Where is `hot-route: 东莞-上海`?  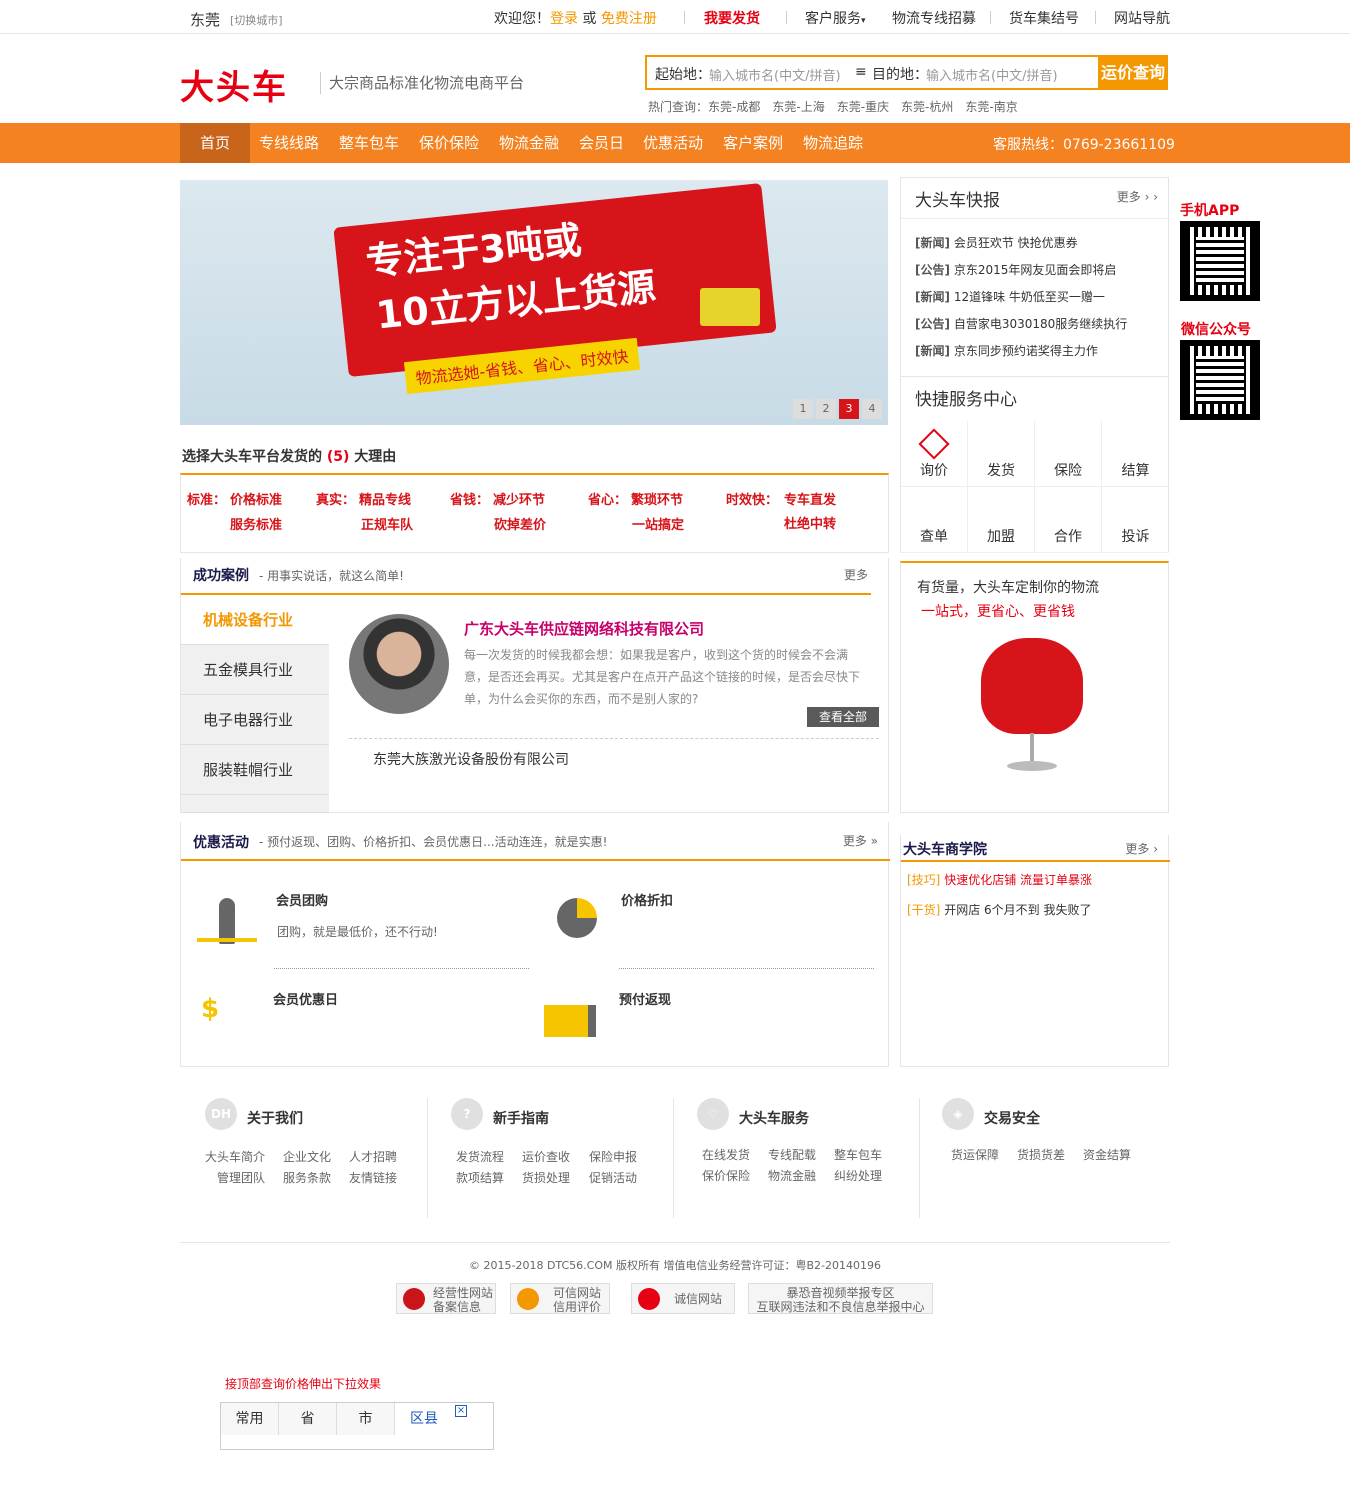 hot-route: 东莞-上海 is located at coordinates (798, 107).